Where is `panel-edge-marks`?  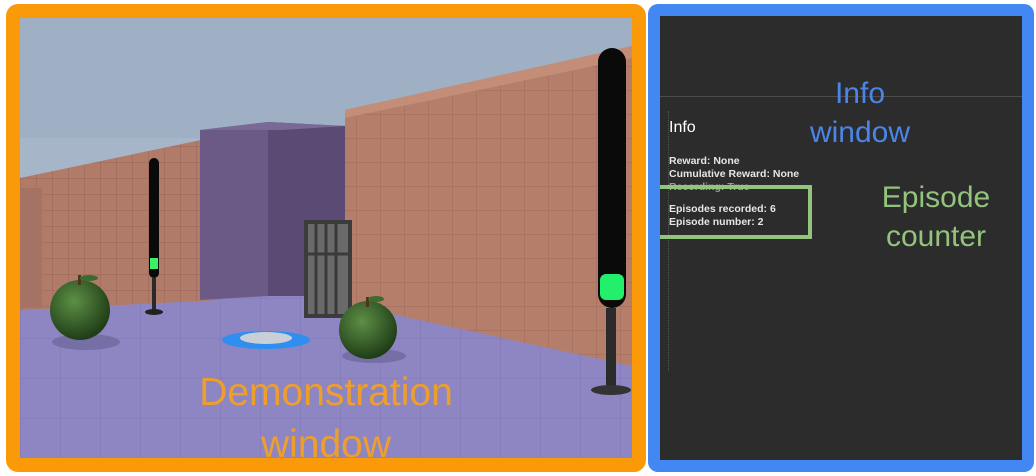
panel-edge-marks is located at coordinates (669, 241).